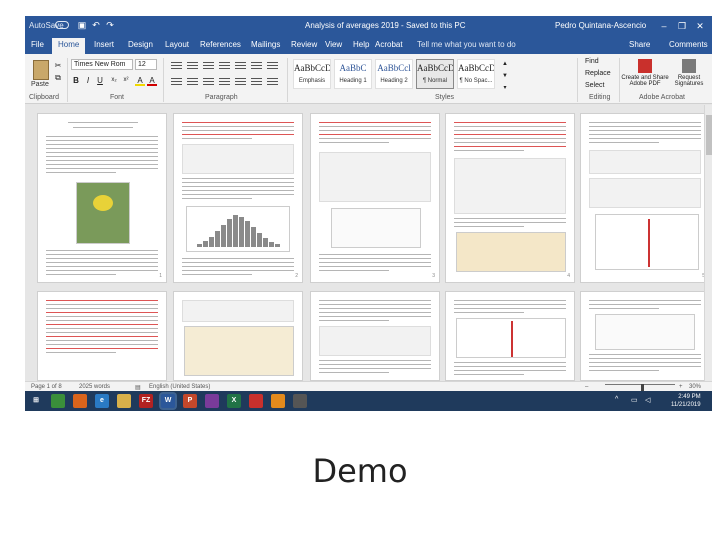  I want to click on style-heading-1: AaBbC Heading 1, so click(353, 74).